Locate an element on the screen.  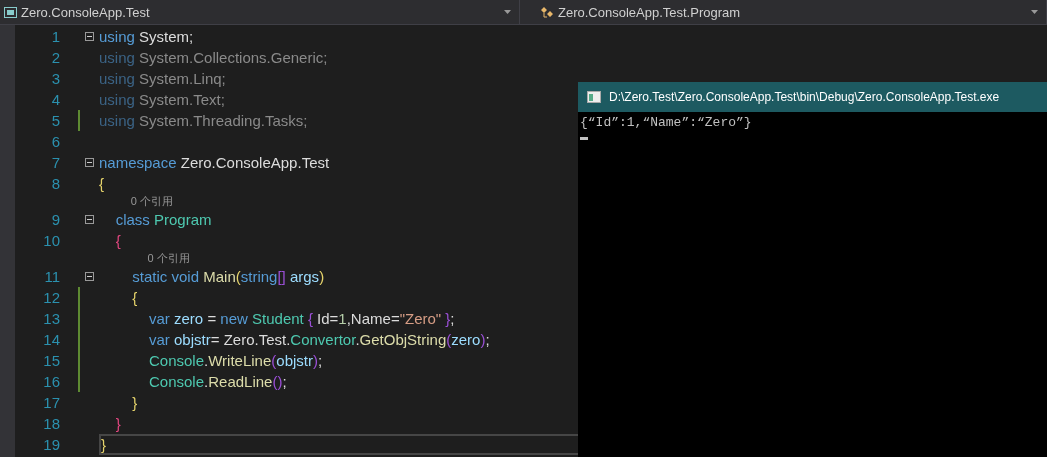
code-line: static void Main(string[] args) is located at coordinates (228, 276).